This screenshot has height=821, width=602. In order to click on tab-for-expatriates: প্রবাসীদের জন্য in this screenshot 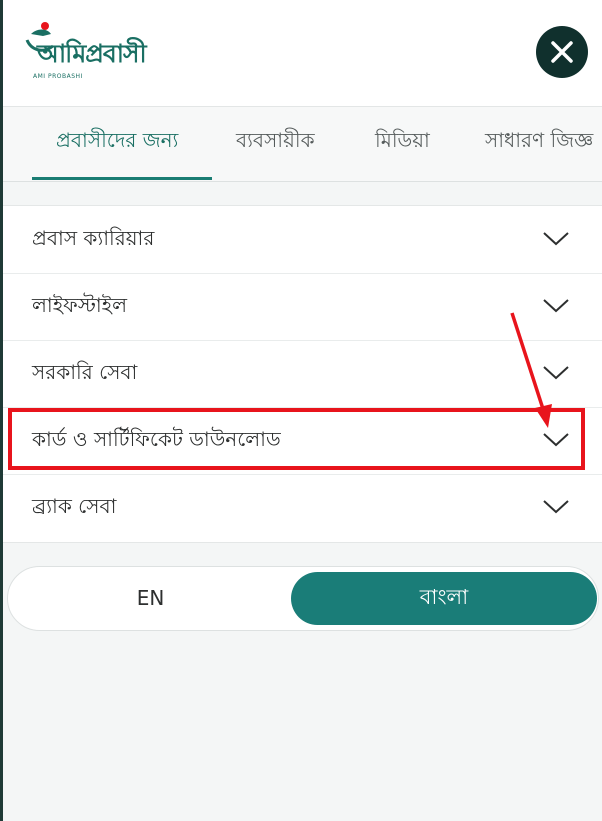, I will do `click(117, 144)`.